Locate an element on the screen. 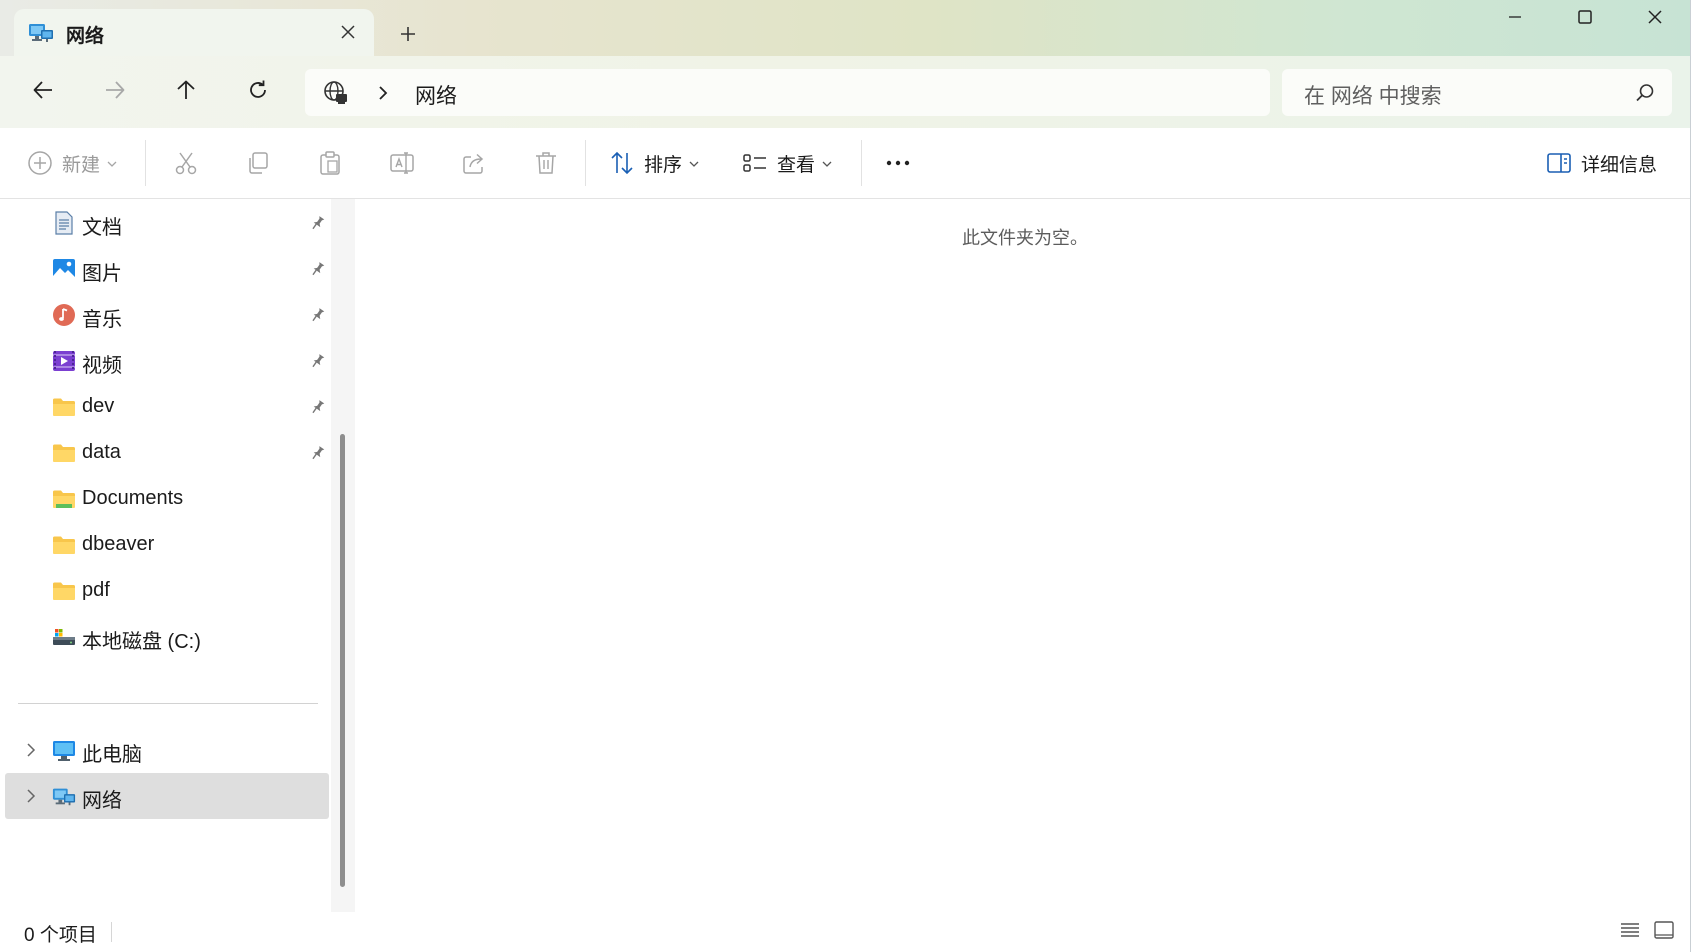 The height and width of the screenshot is (952, 1691). forward-button is located at coordinates (115, 92).